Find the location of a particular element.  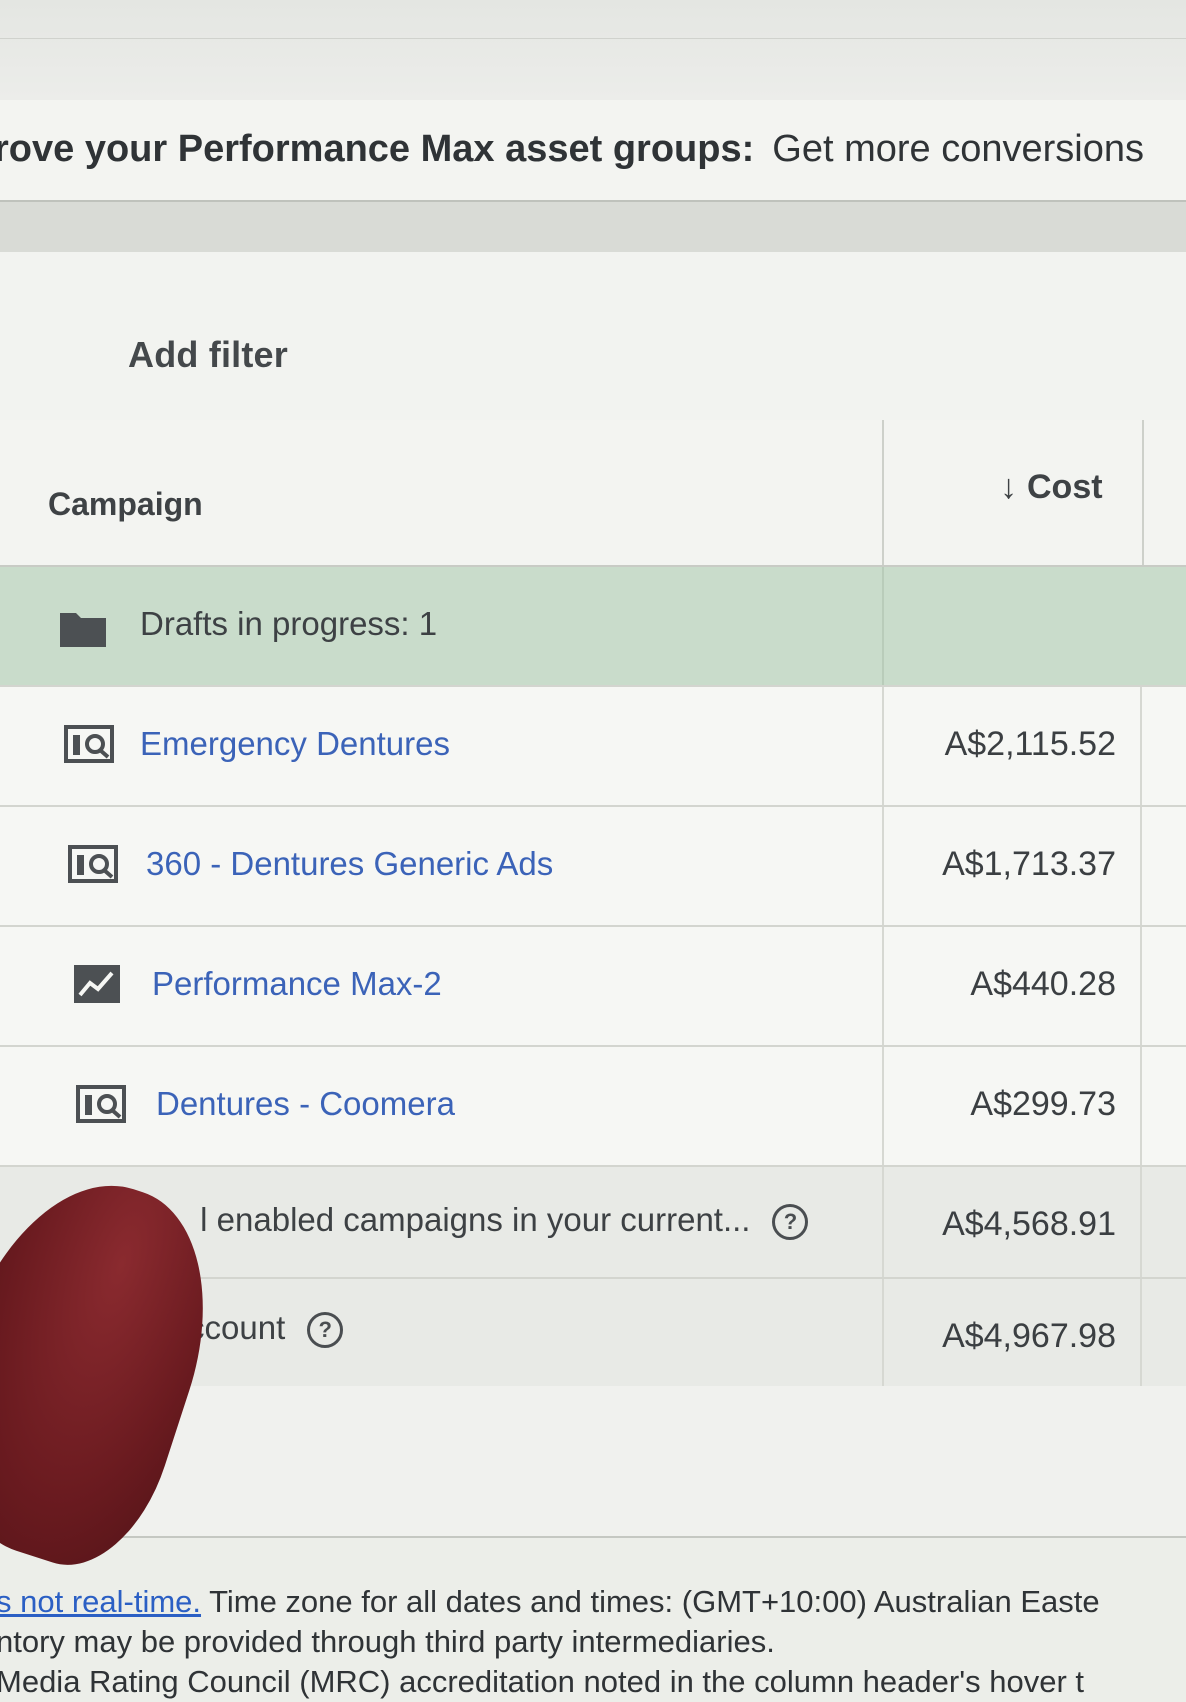

account-cost-value: A$4,967.98 is located at coordinates (1029, 1336).